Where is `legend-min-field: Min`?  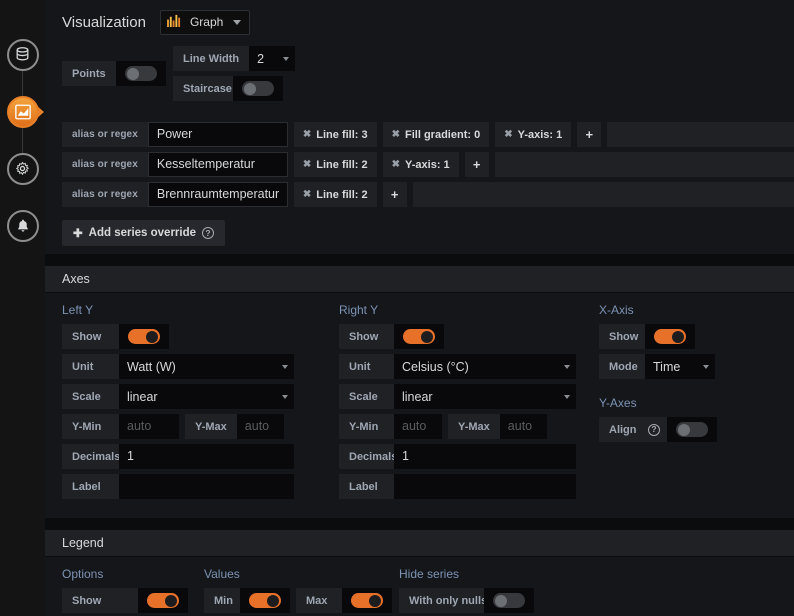
legend-min-field: Min is located at coordinates (247, 600).